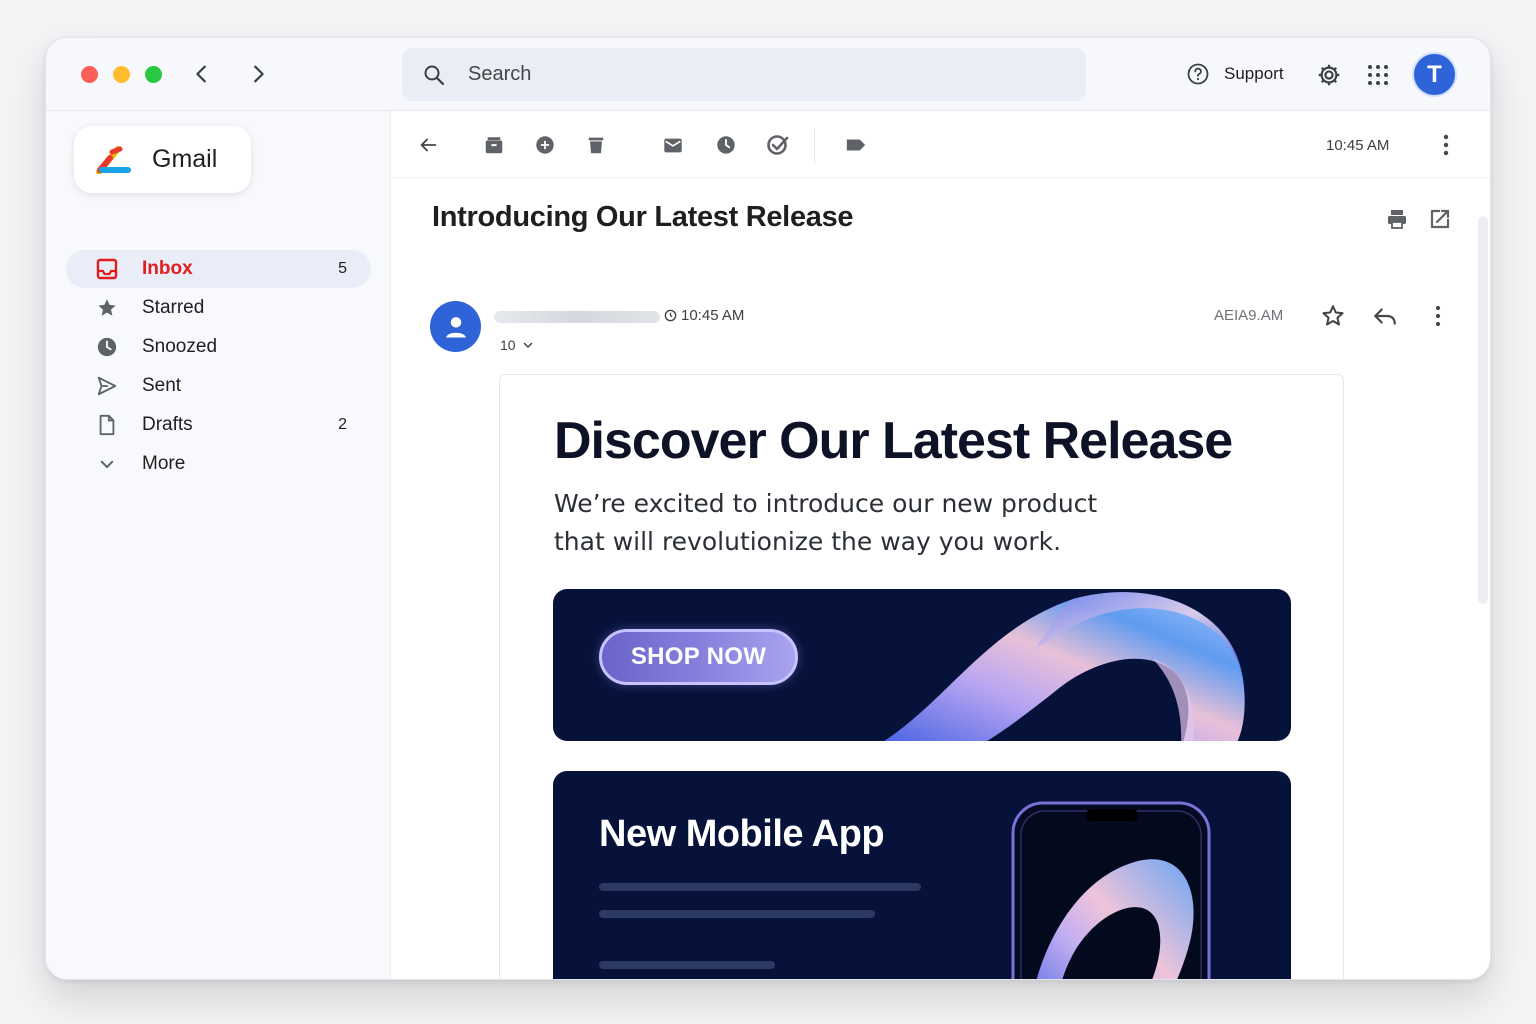 Image resolution: width=1536 pixels, height=1024 pixels. I want to click on gear-icon, so click(1329, 75).